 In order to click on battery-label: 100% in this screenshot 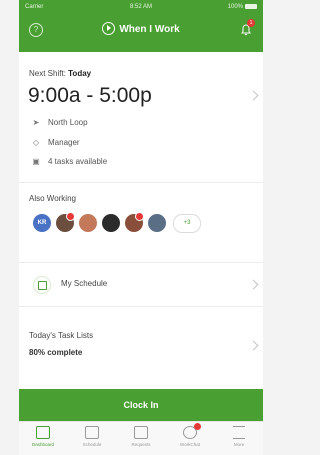, I will do `click(235, 7)`.